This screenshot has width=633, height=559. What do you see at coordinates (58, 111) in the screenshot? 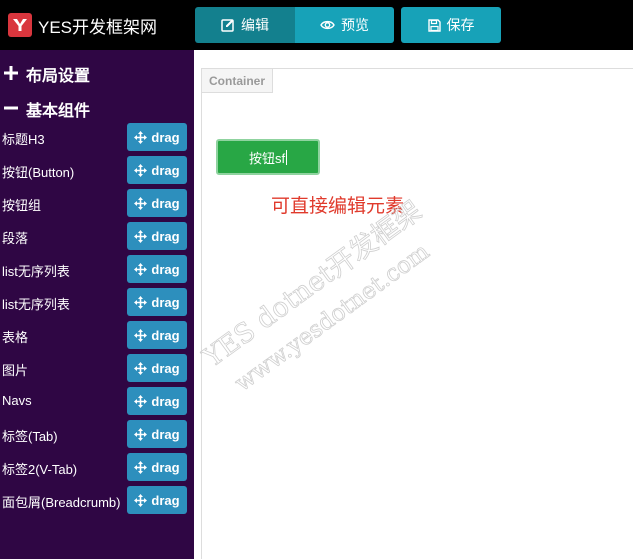
I see `basic-components-title: 基本组件` at bounding box center [58, 111].